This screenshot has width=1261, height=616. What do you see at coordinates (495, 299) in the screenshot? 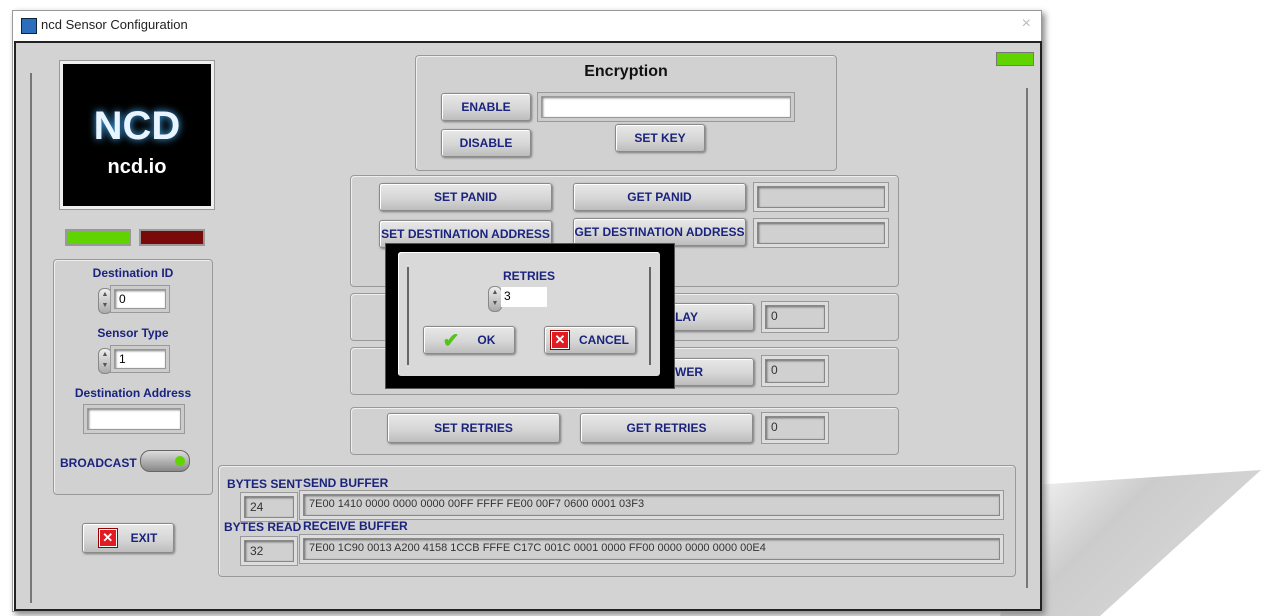
I see `dialog-retries-spinner: ▲ ▼` at bounding box center [495, 299].